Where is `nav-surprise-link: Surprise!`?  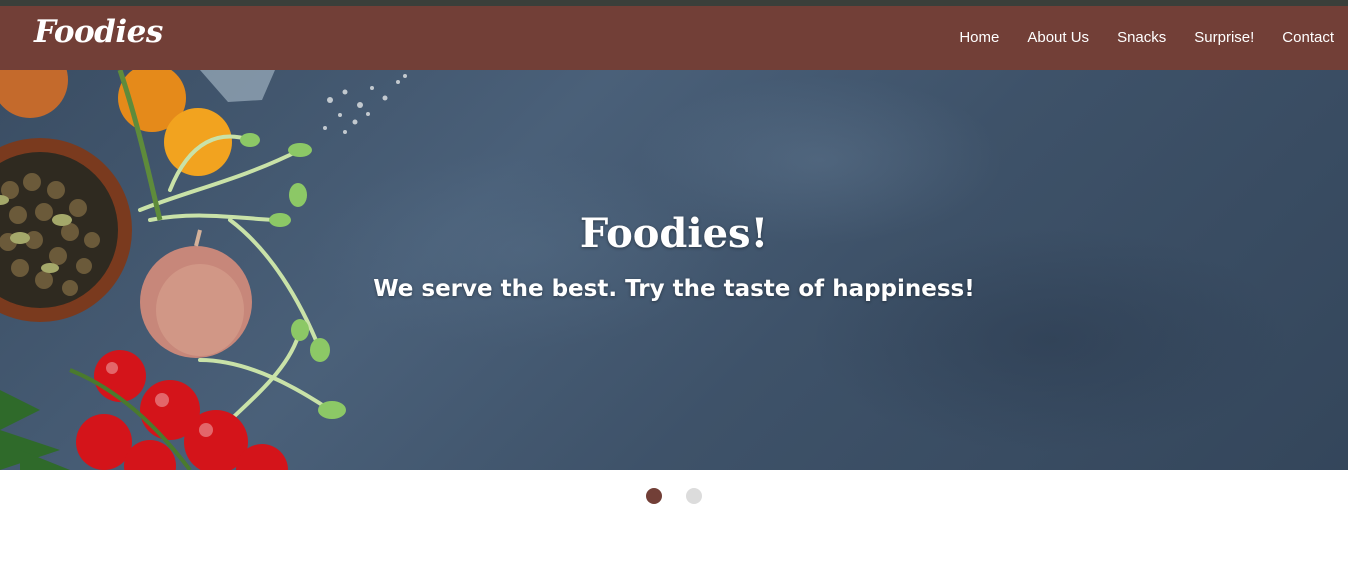 nav-surprise-link: Surprise! is located at coordinates (1224, 38).